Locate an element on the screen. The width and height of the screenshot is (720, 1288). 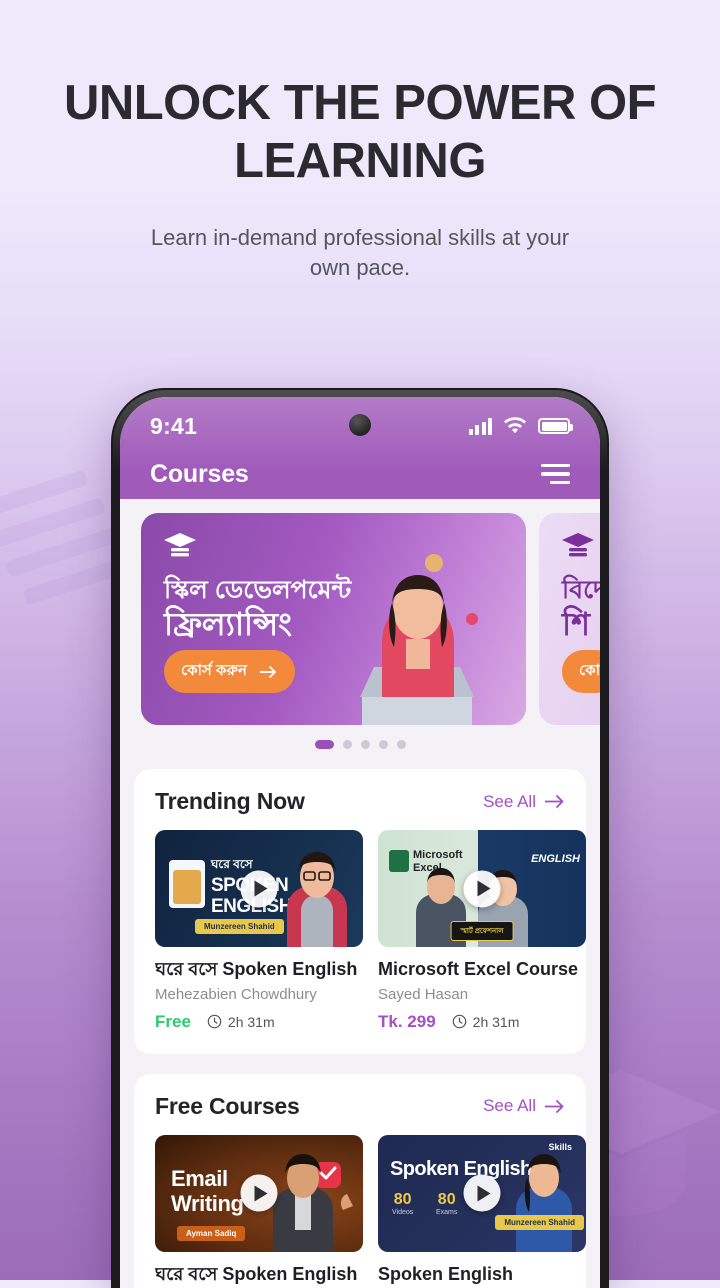
banner-cta-button: কো is located at coordinates (581, 671).